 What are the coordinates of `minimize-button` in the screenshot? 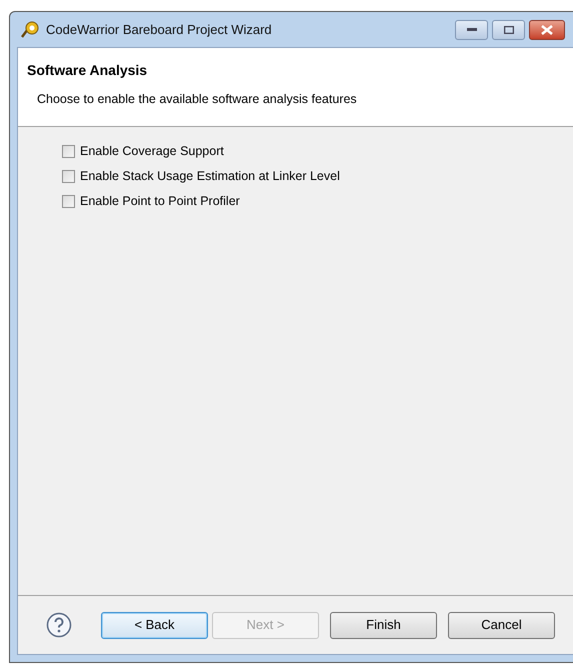 It's located at (471, 30).